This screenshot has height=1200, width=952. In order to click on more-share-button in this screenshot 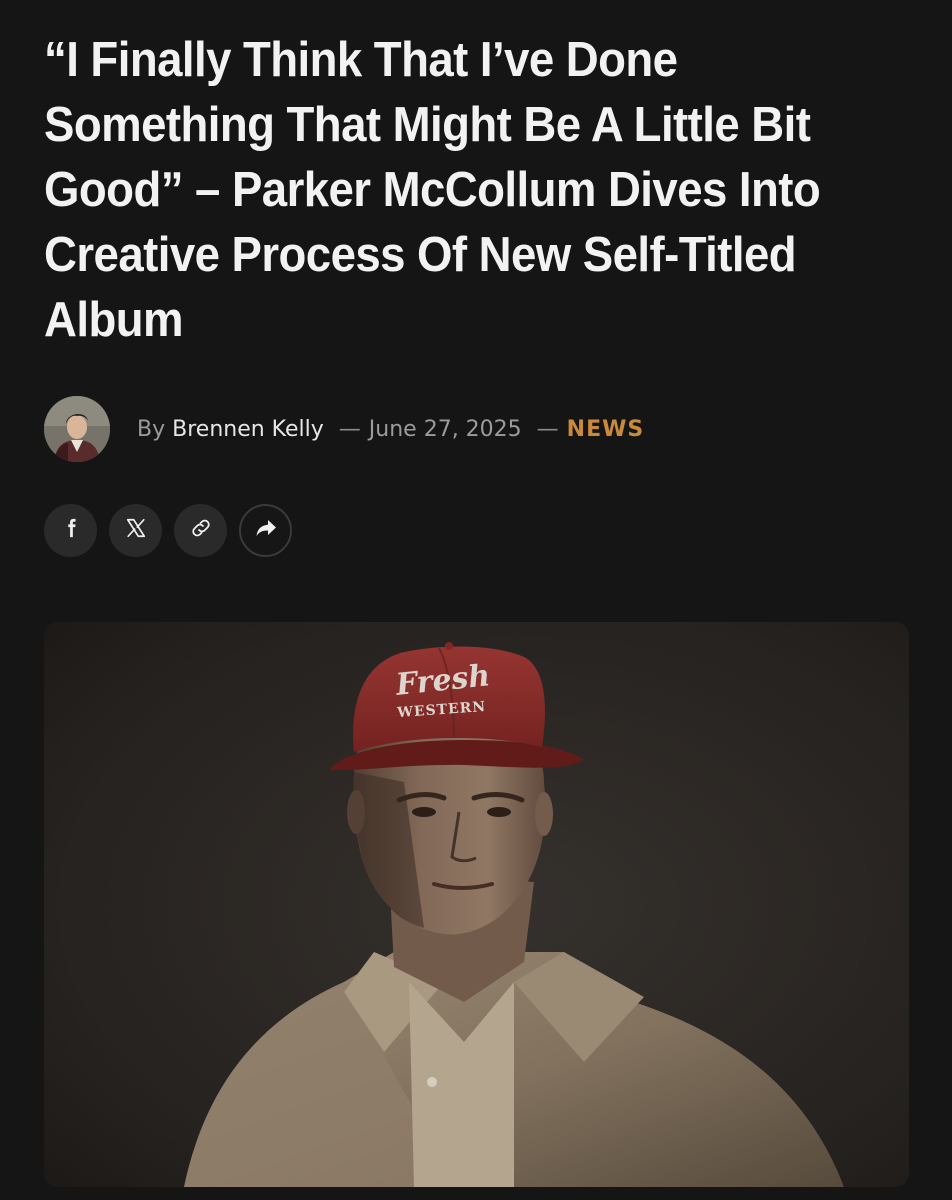, I will do `click(265, 530)`.